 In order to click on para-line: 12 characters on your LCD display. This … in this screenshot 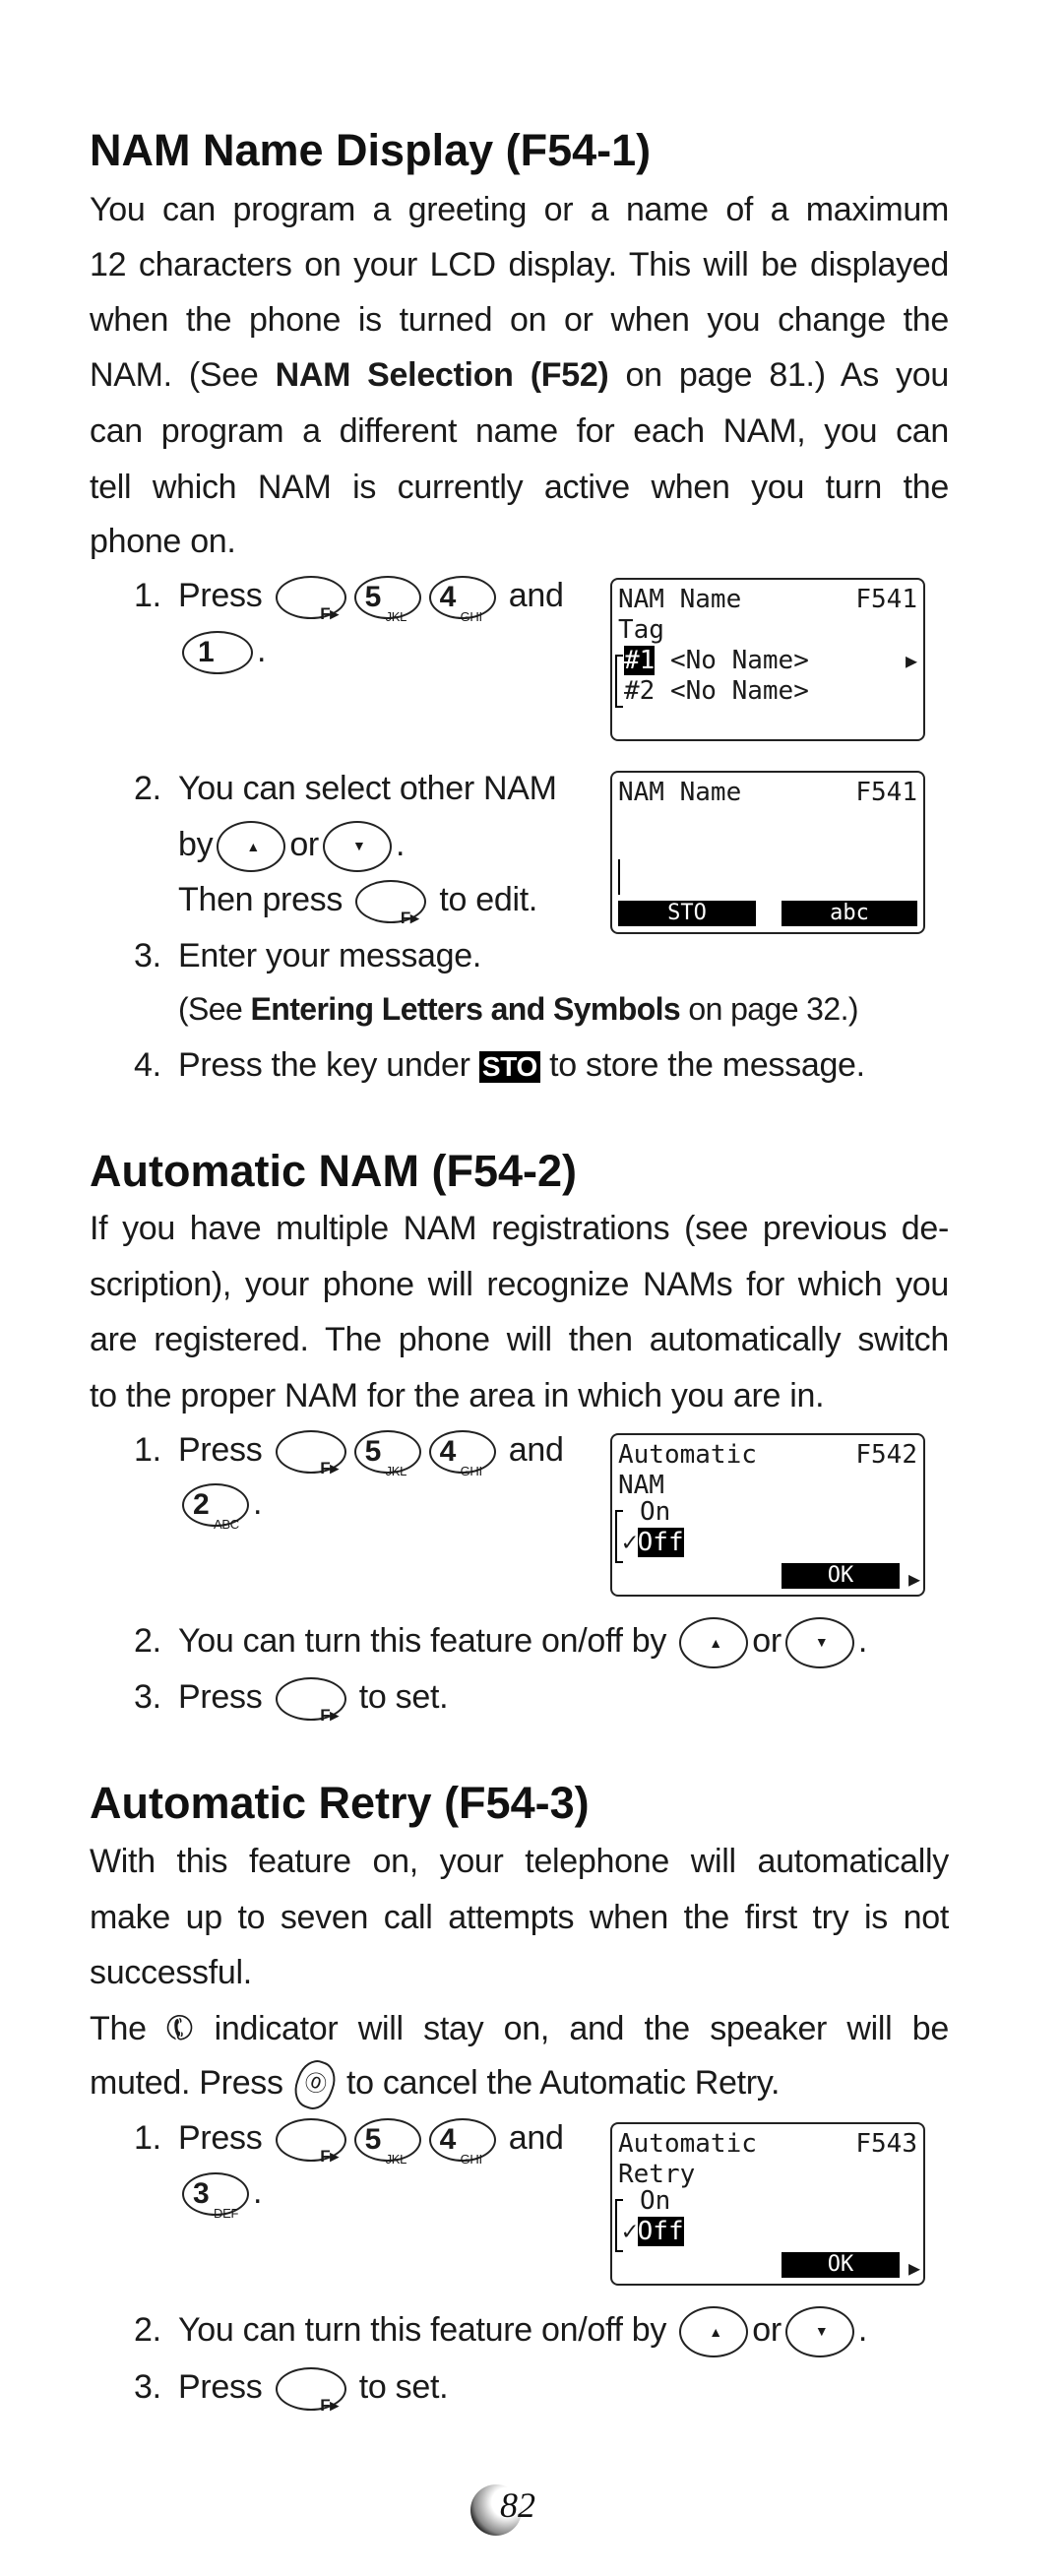, I will do `click(519, 264)`.